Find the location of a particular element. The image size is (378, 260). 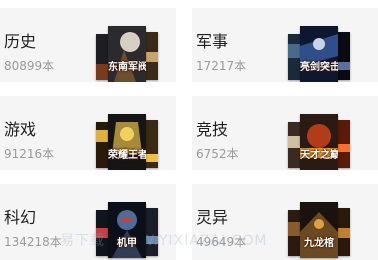

category-card-scifi: 科幻 134218本 机甲 is located at coordinates (88, 222).